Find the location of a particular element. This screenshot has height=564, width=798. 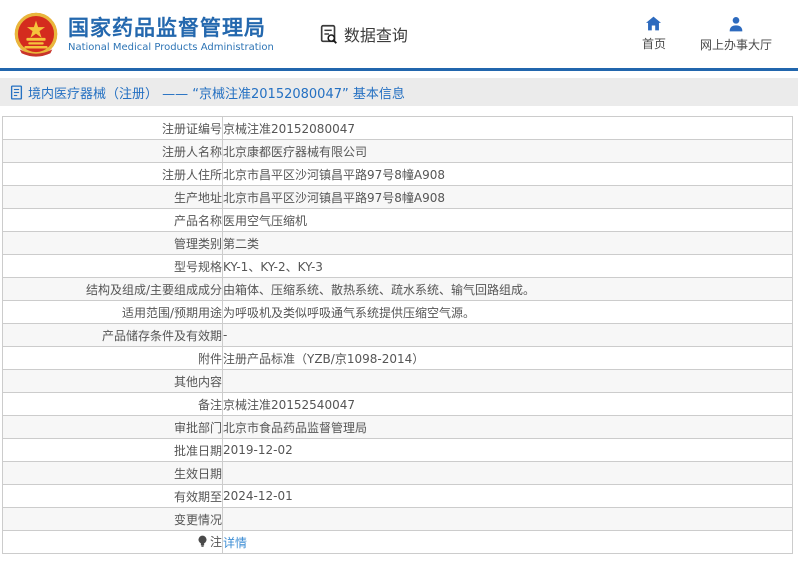

row-value: 2024-12-01 is located at coordinates (507, 496).